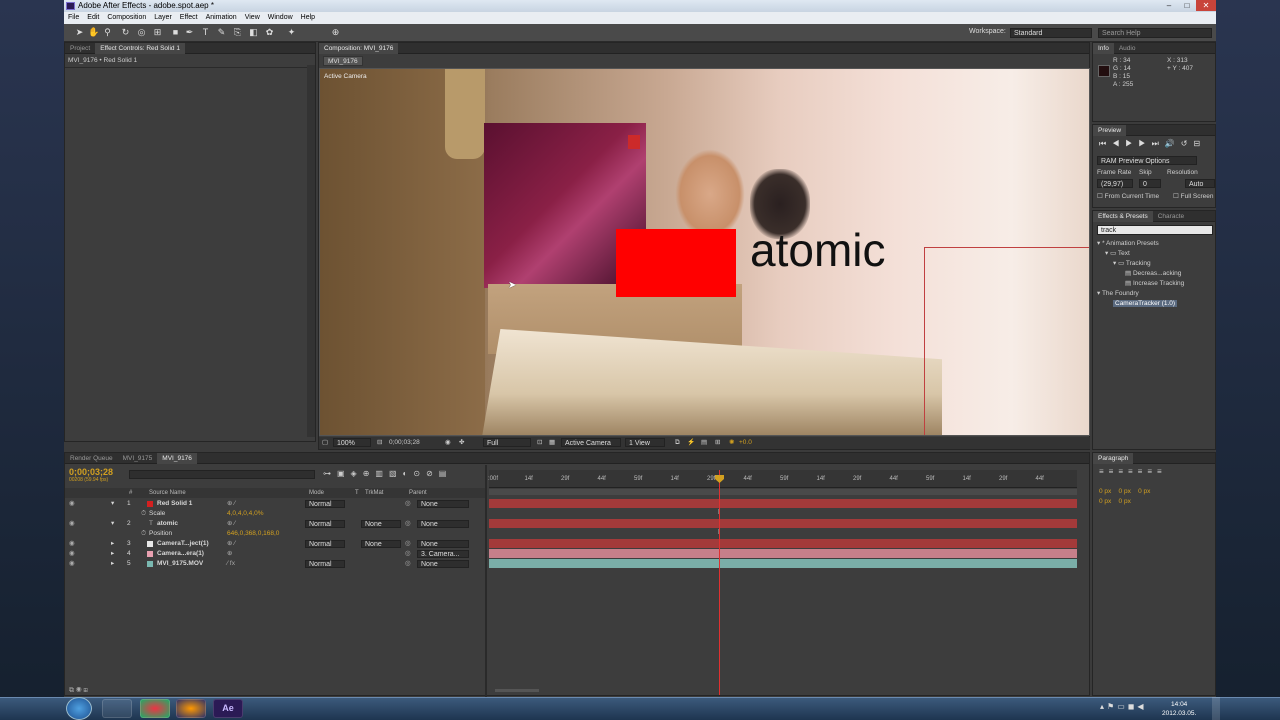 The image size is (1280, 720). I want to click on workspace-dropdown: Standard, so click(1051, 33).